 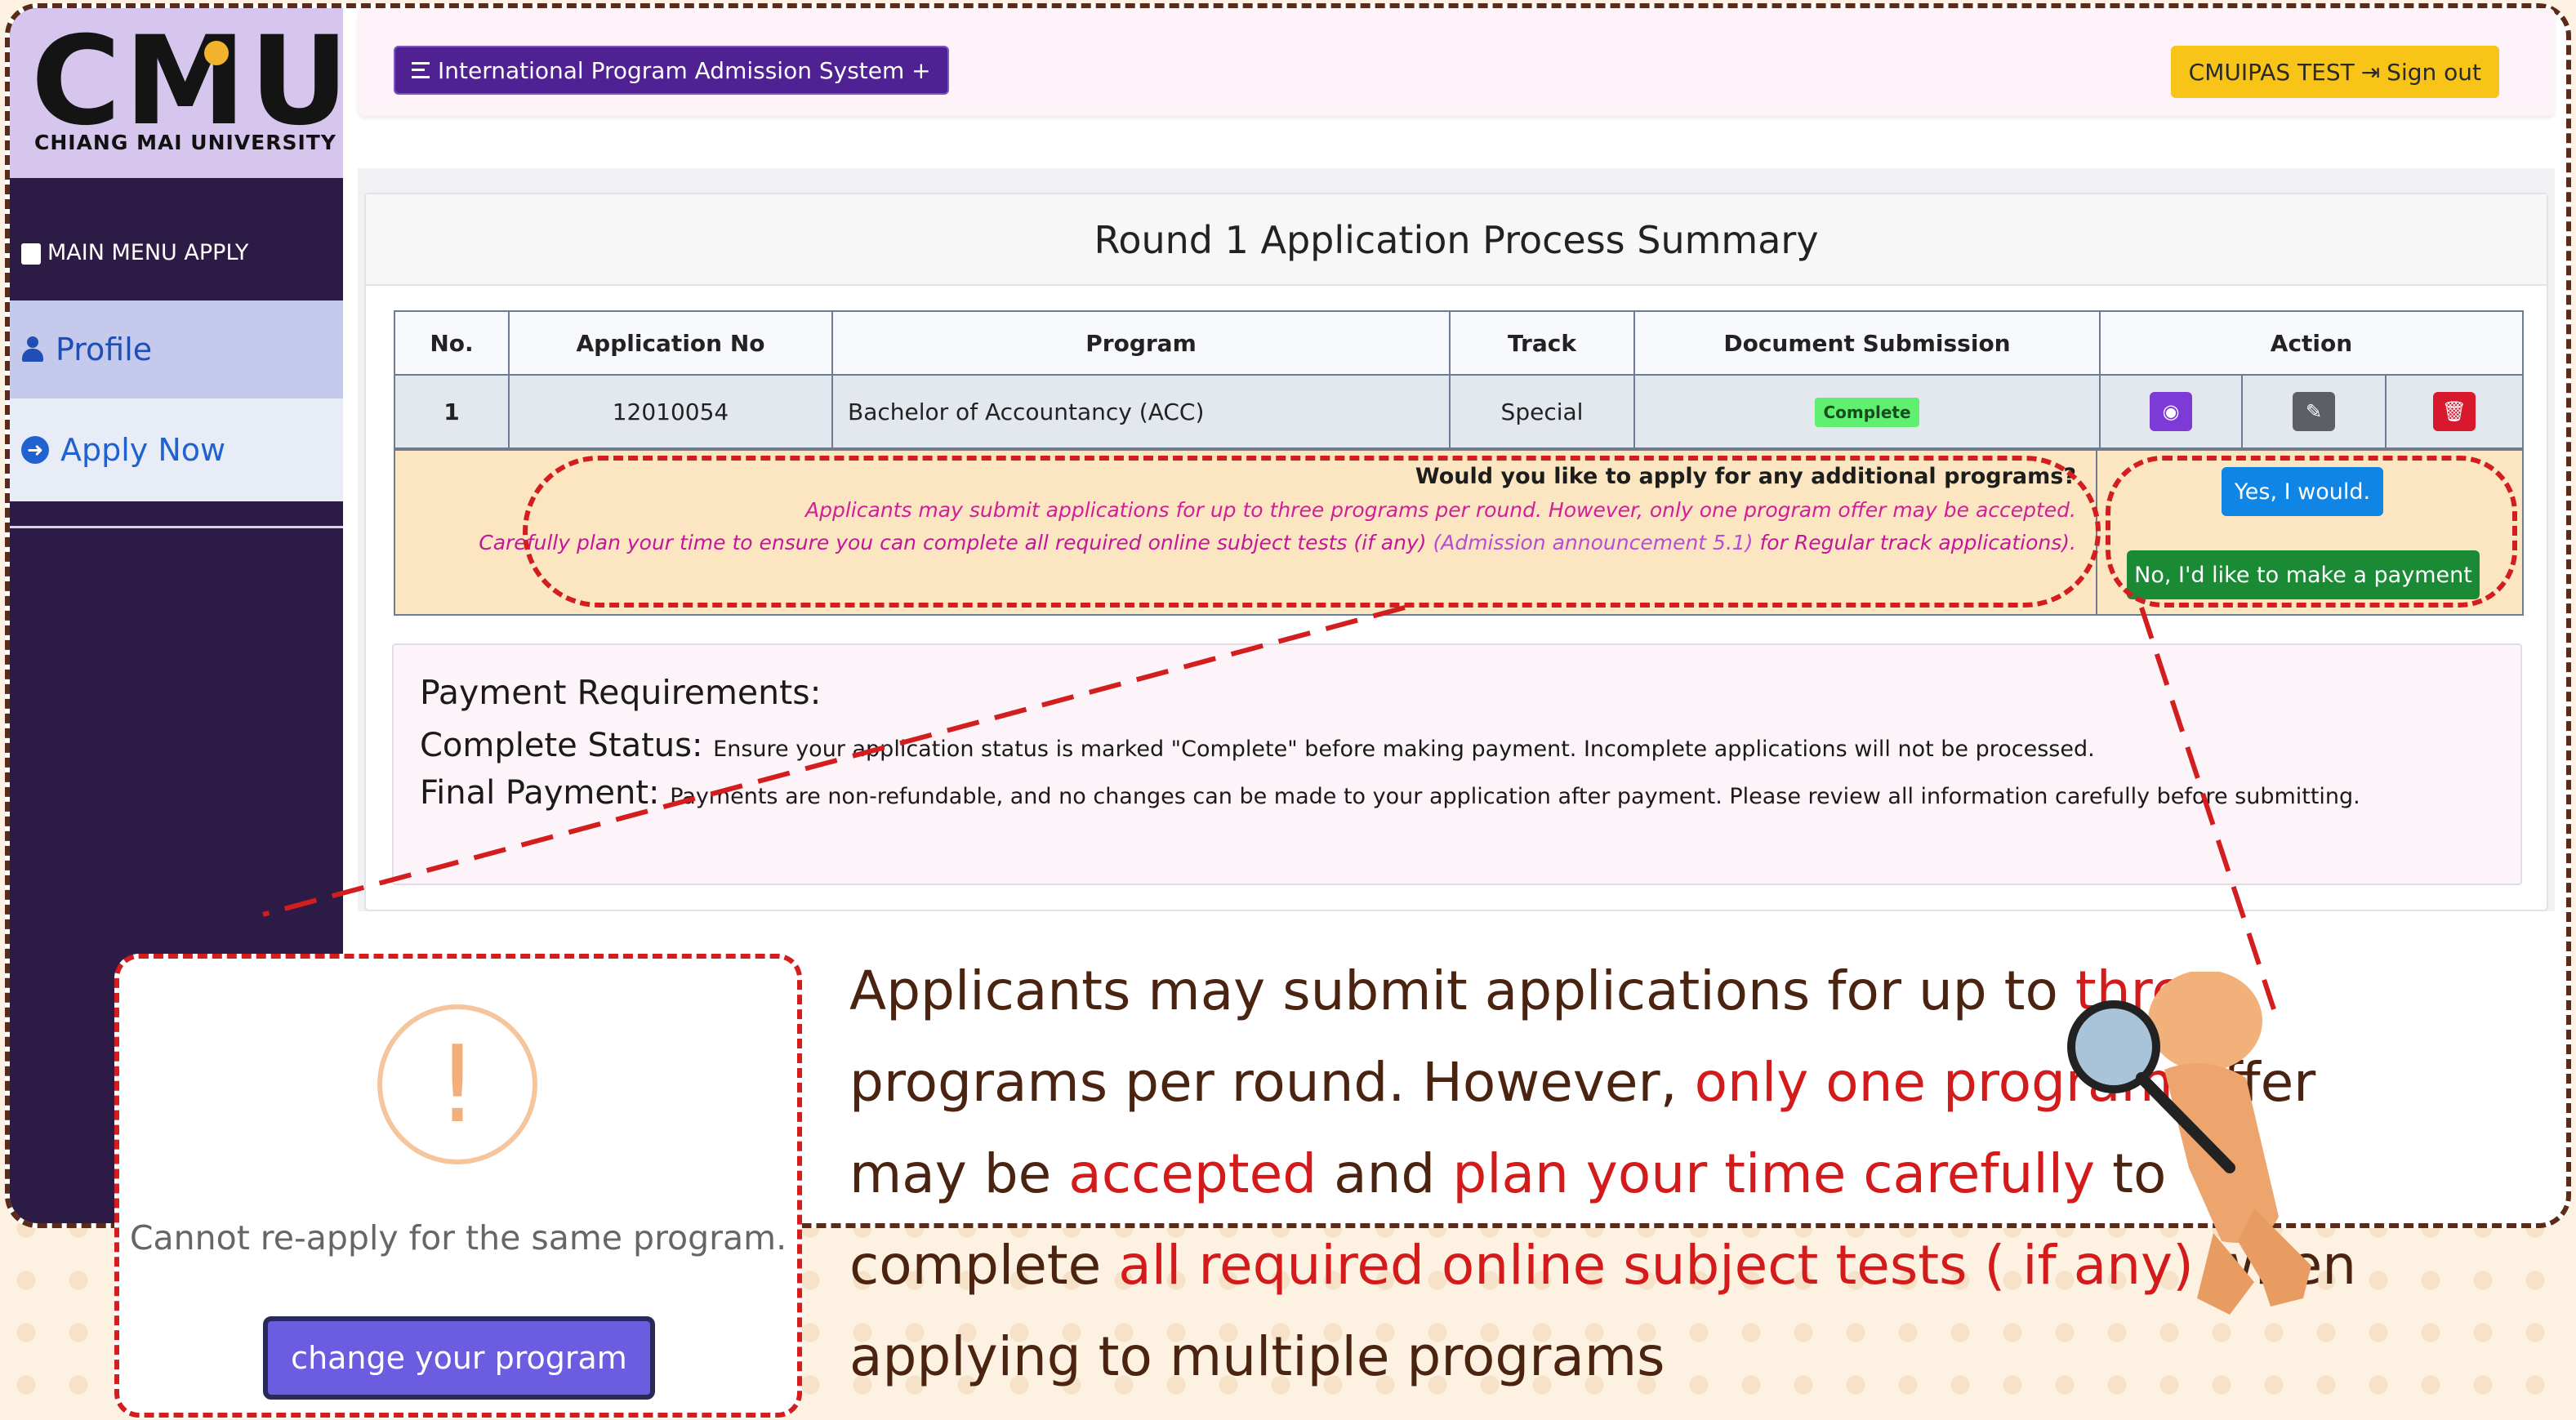 What do you see at coordinates (457, 1084) in the screenshot?
I see `exclamation-icon: !` at bounding box center [457, 1084].